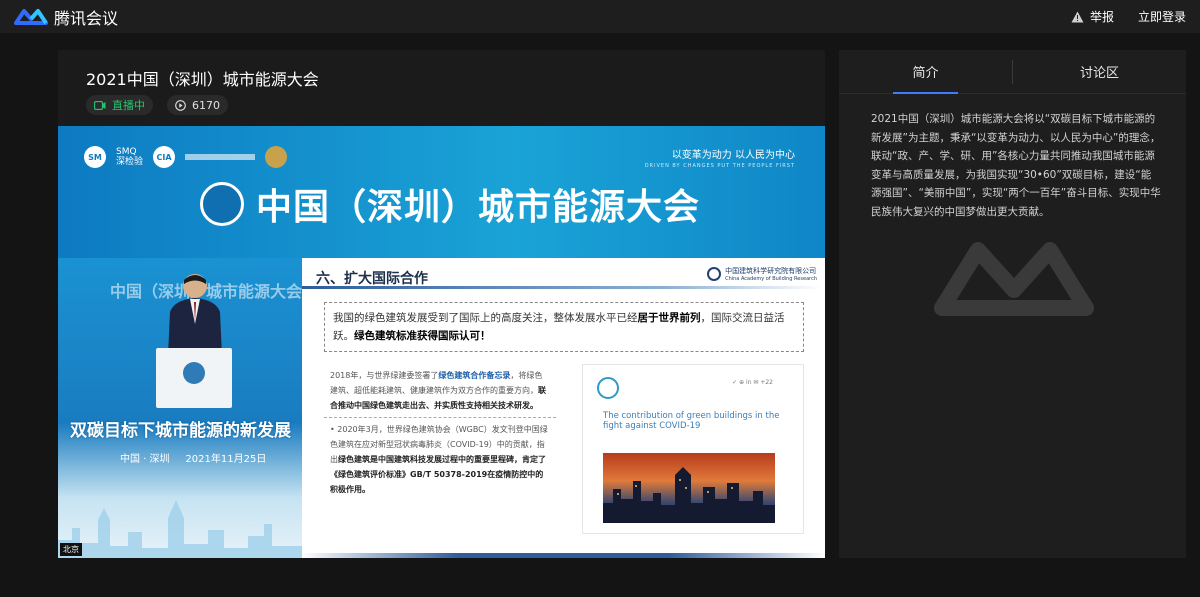 The image size is (1200, 597). What do you see at coordinates (714, 274) in the screenshot?
I see `org-logo-icon` at bounding box center [714, 274].